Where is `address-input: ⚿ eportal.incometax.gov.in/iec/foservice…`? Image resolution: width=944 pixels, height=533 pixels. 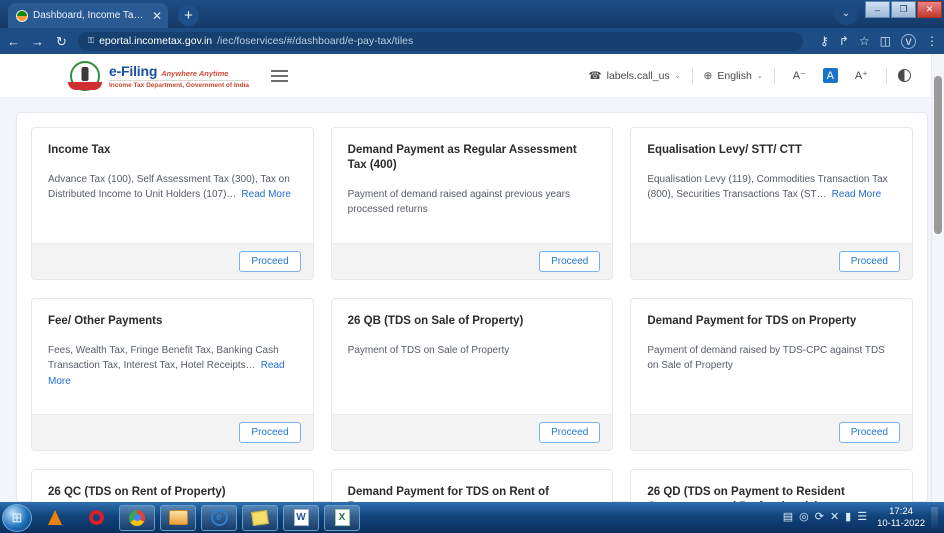
address-input: ⚿ eportal.incometax.gov.in/iec/foservice… is located at coordinates (441, 41).